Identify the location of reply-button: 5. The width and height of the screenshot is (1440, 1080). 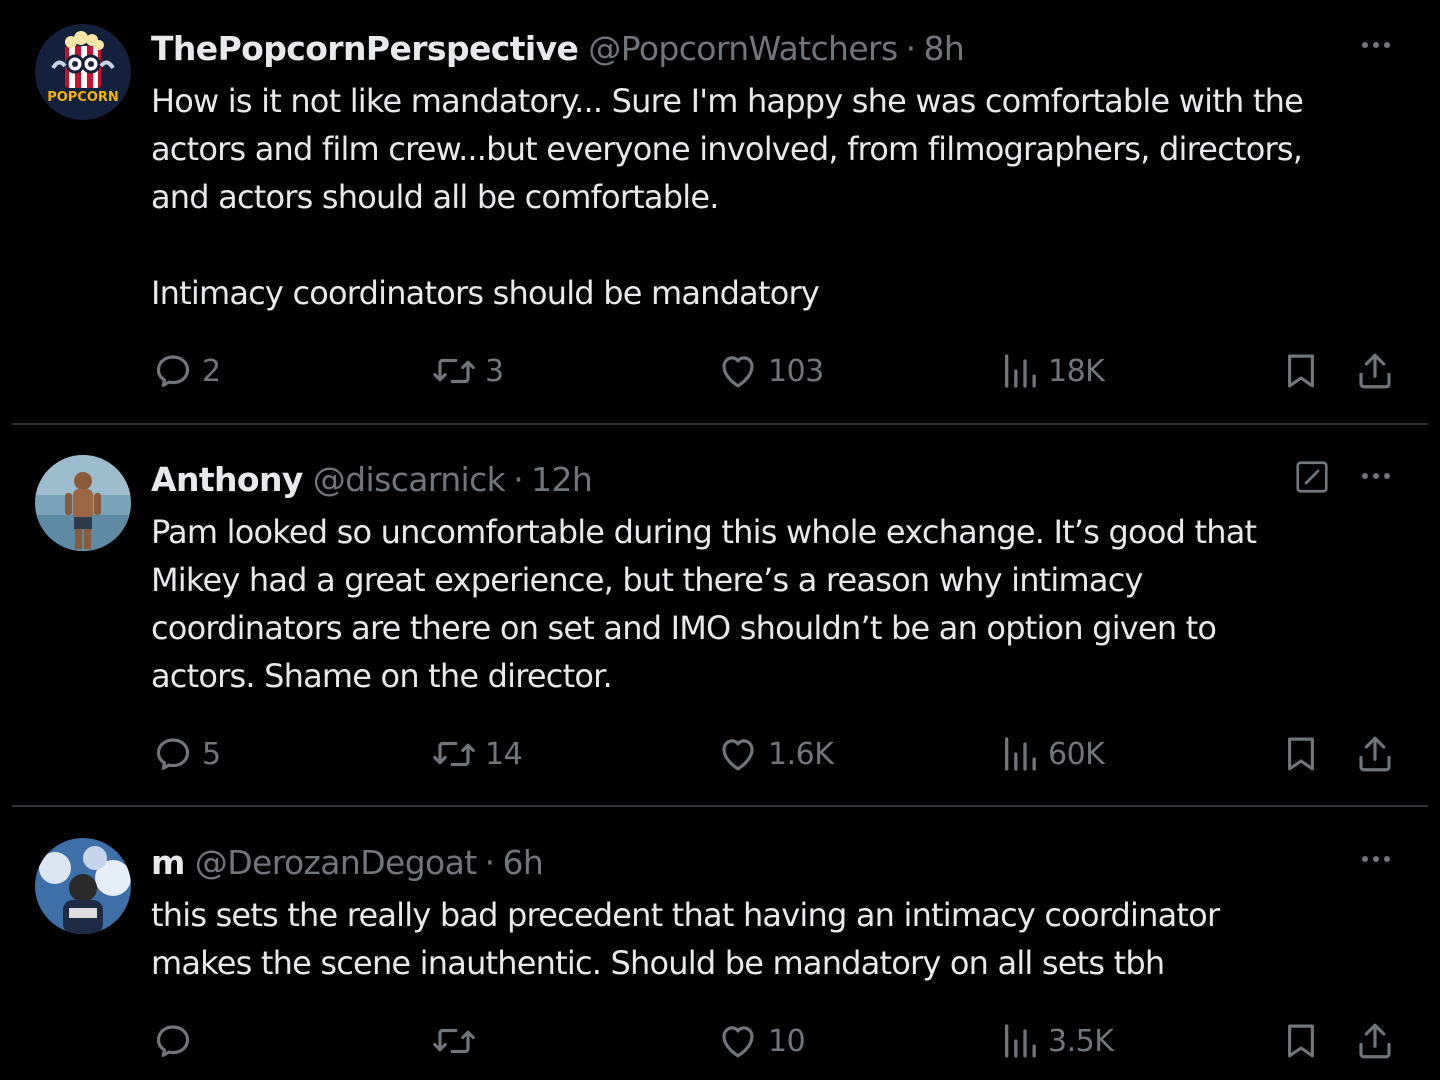
(186, 754).